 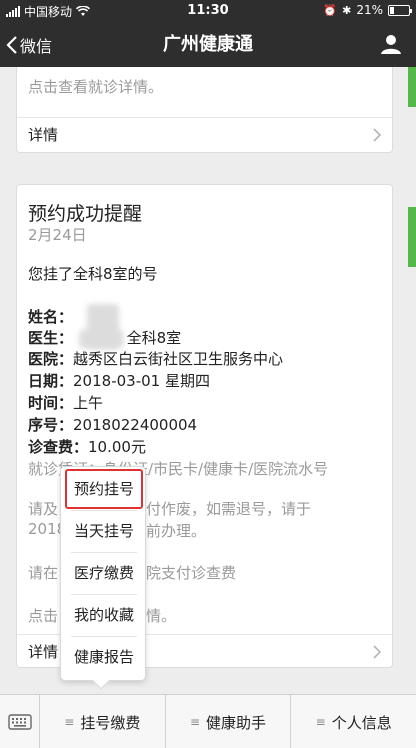 I want to click on nav-bar: 微信 广州健康通, so click(x=208, y=44).